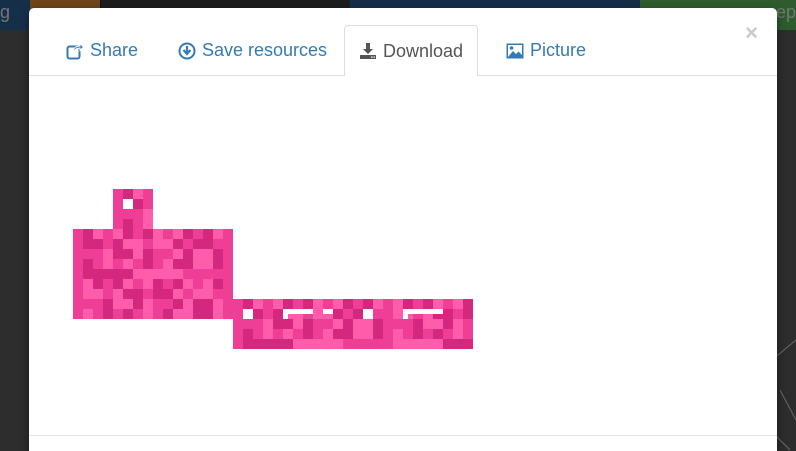  What do you see at coordinates (265, 50) in the screenshot?
I see `tab-save-resources-label: Save resources` at bounding box center [265, 50].